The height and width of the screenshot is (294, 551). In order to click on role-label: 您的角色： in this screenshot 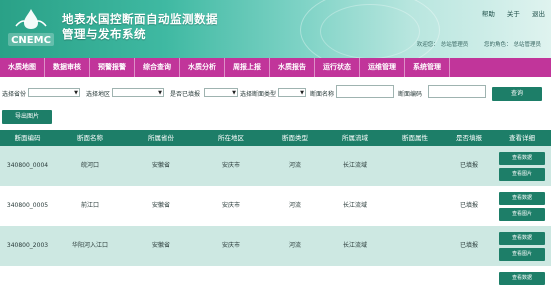, I will do `click(497, 45)`.